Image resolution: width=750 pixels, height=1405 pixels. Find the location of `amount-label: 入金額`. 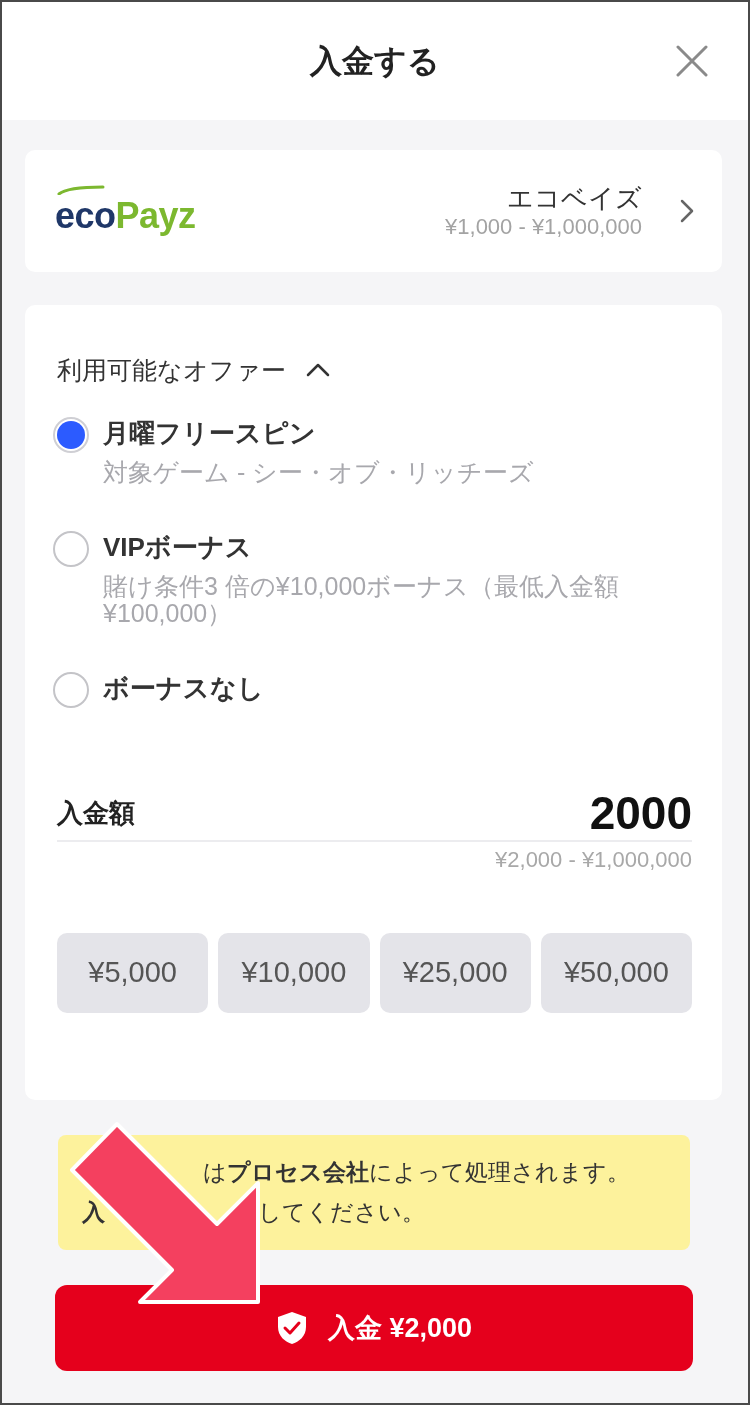

amount-label: 入金額 is located at coordinates (96, 813).